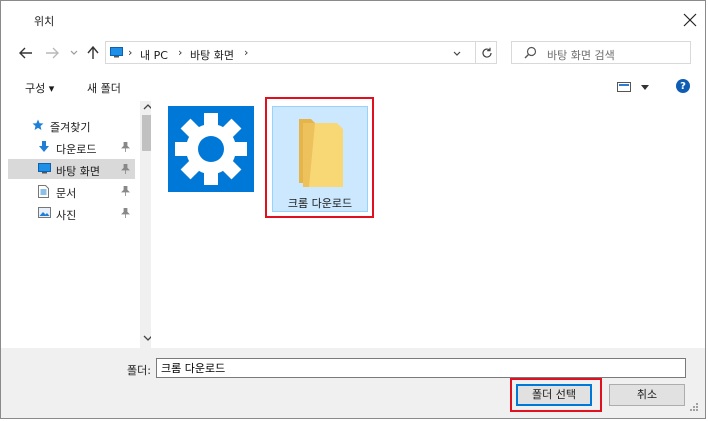  I want to click on star-icon, so click(38, 124).